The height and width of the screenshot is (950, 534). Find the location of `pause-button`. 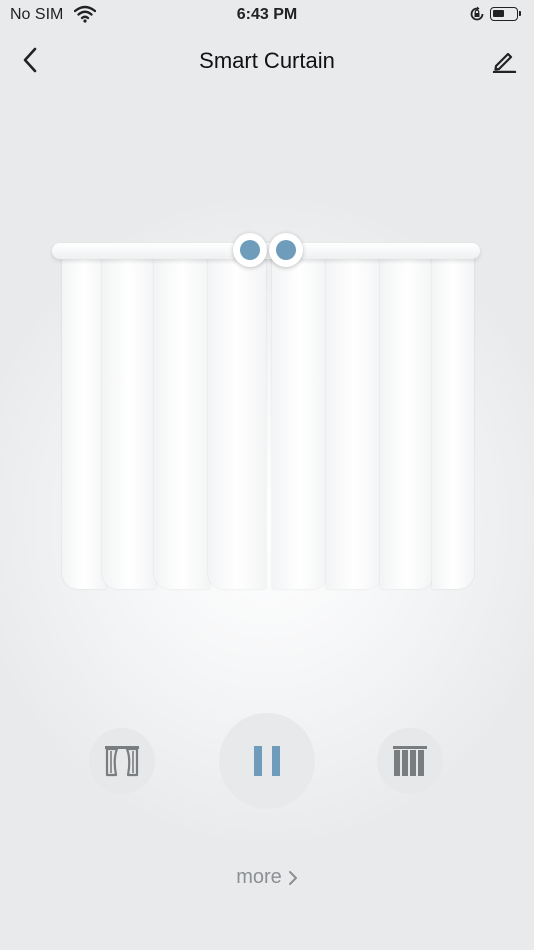

pause-button is located at coordinates (267, 761).